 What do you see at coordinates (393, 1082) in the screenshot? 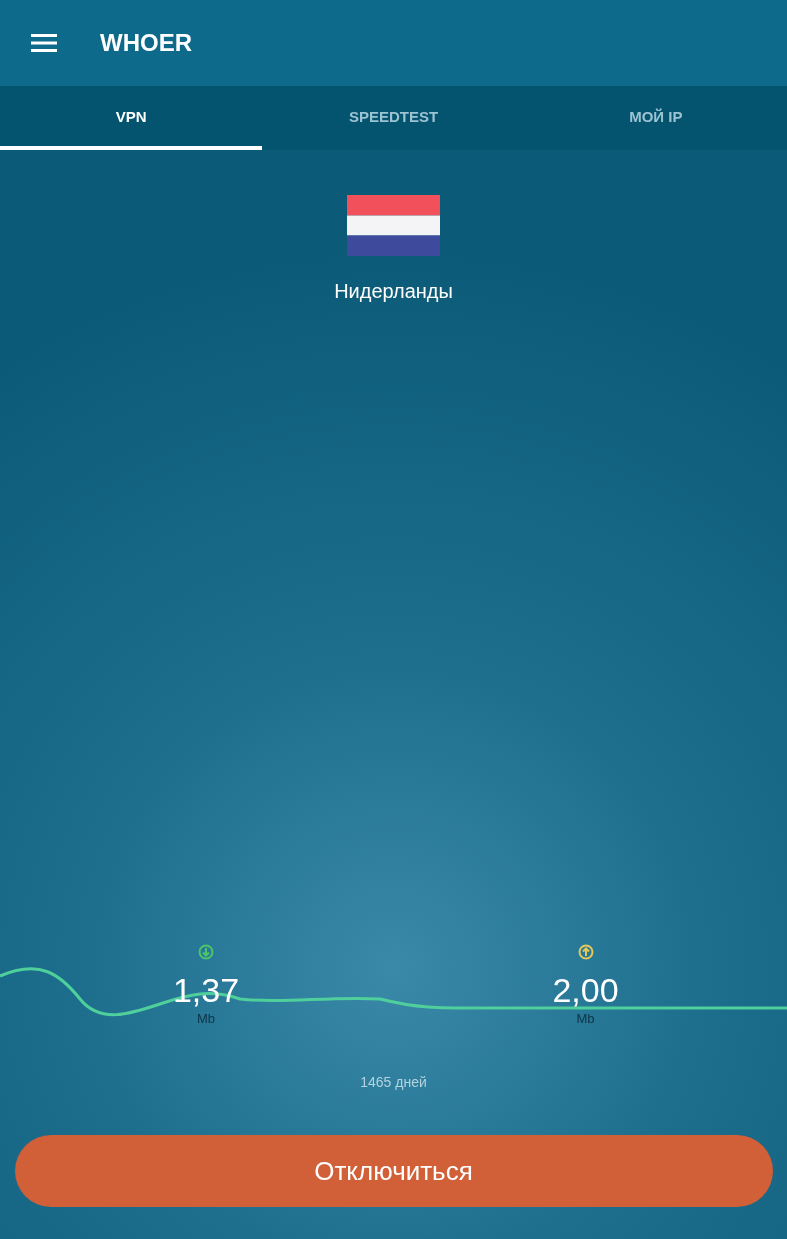
I see `connection-duration: 1465 дней` at bounding box center [393, 1082].